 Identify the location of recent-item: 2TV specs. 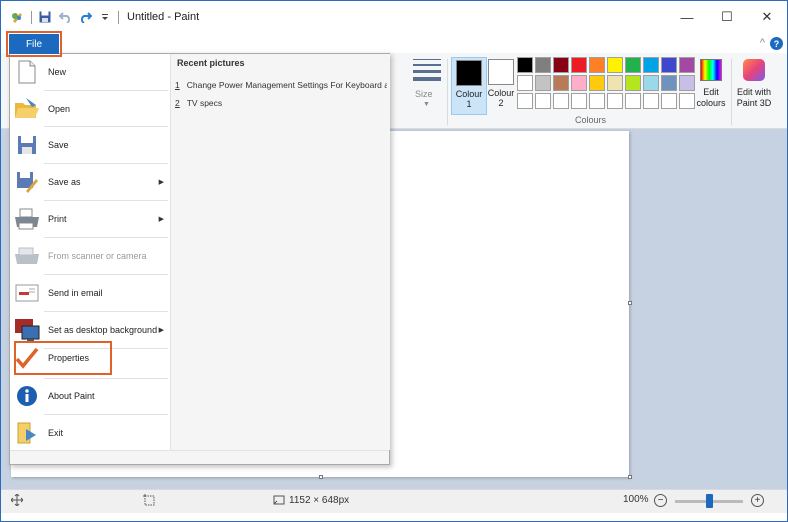
(281, 103).